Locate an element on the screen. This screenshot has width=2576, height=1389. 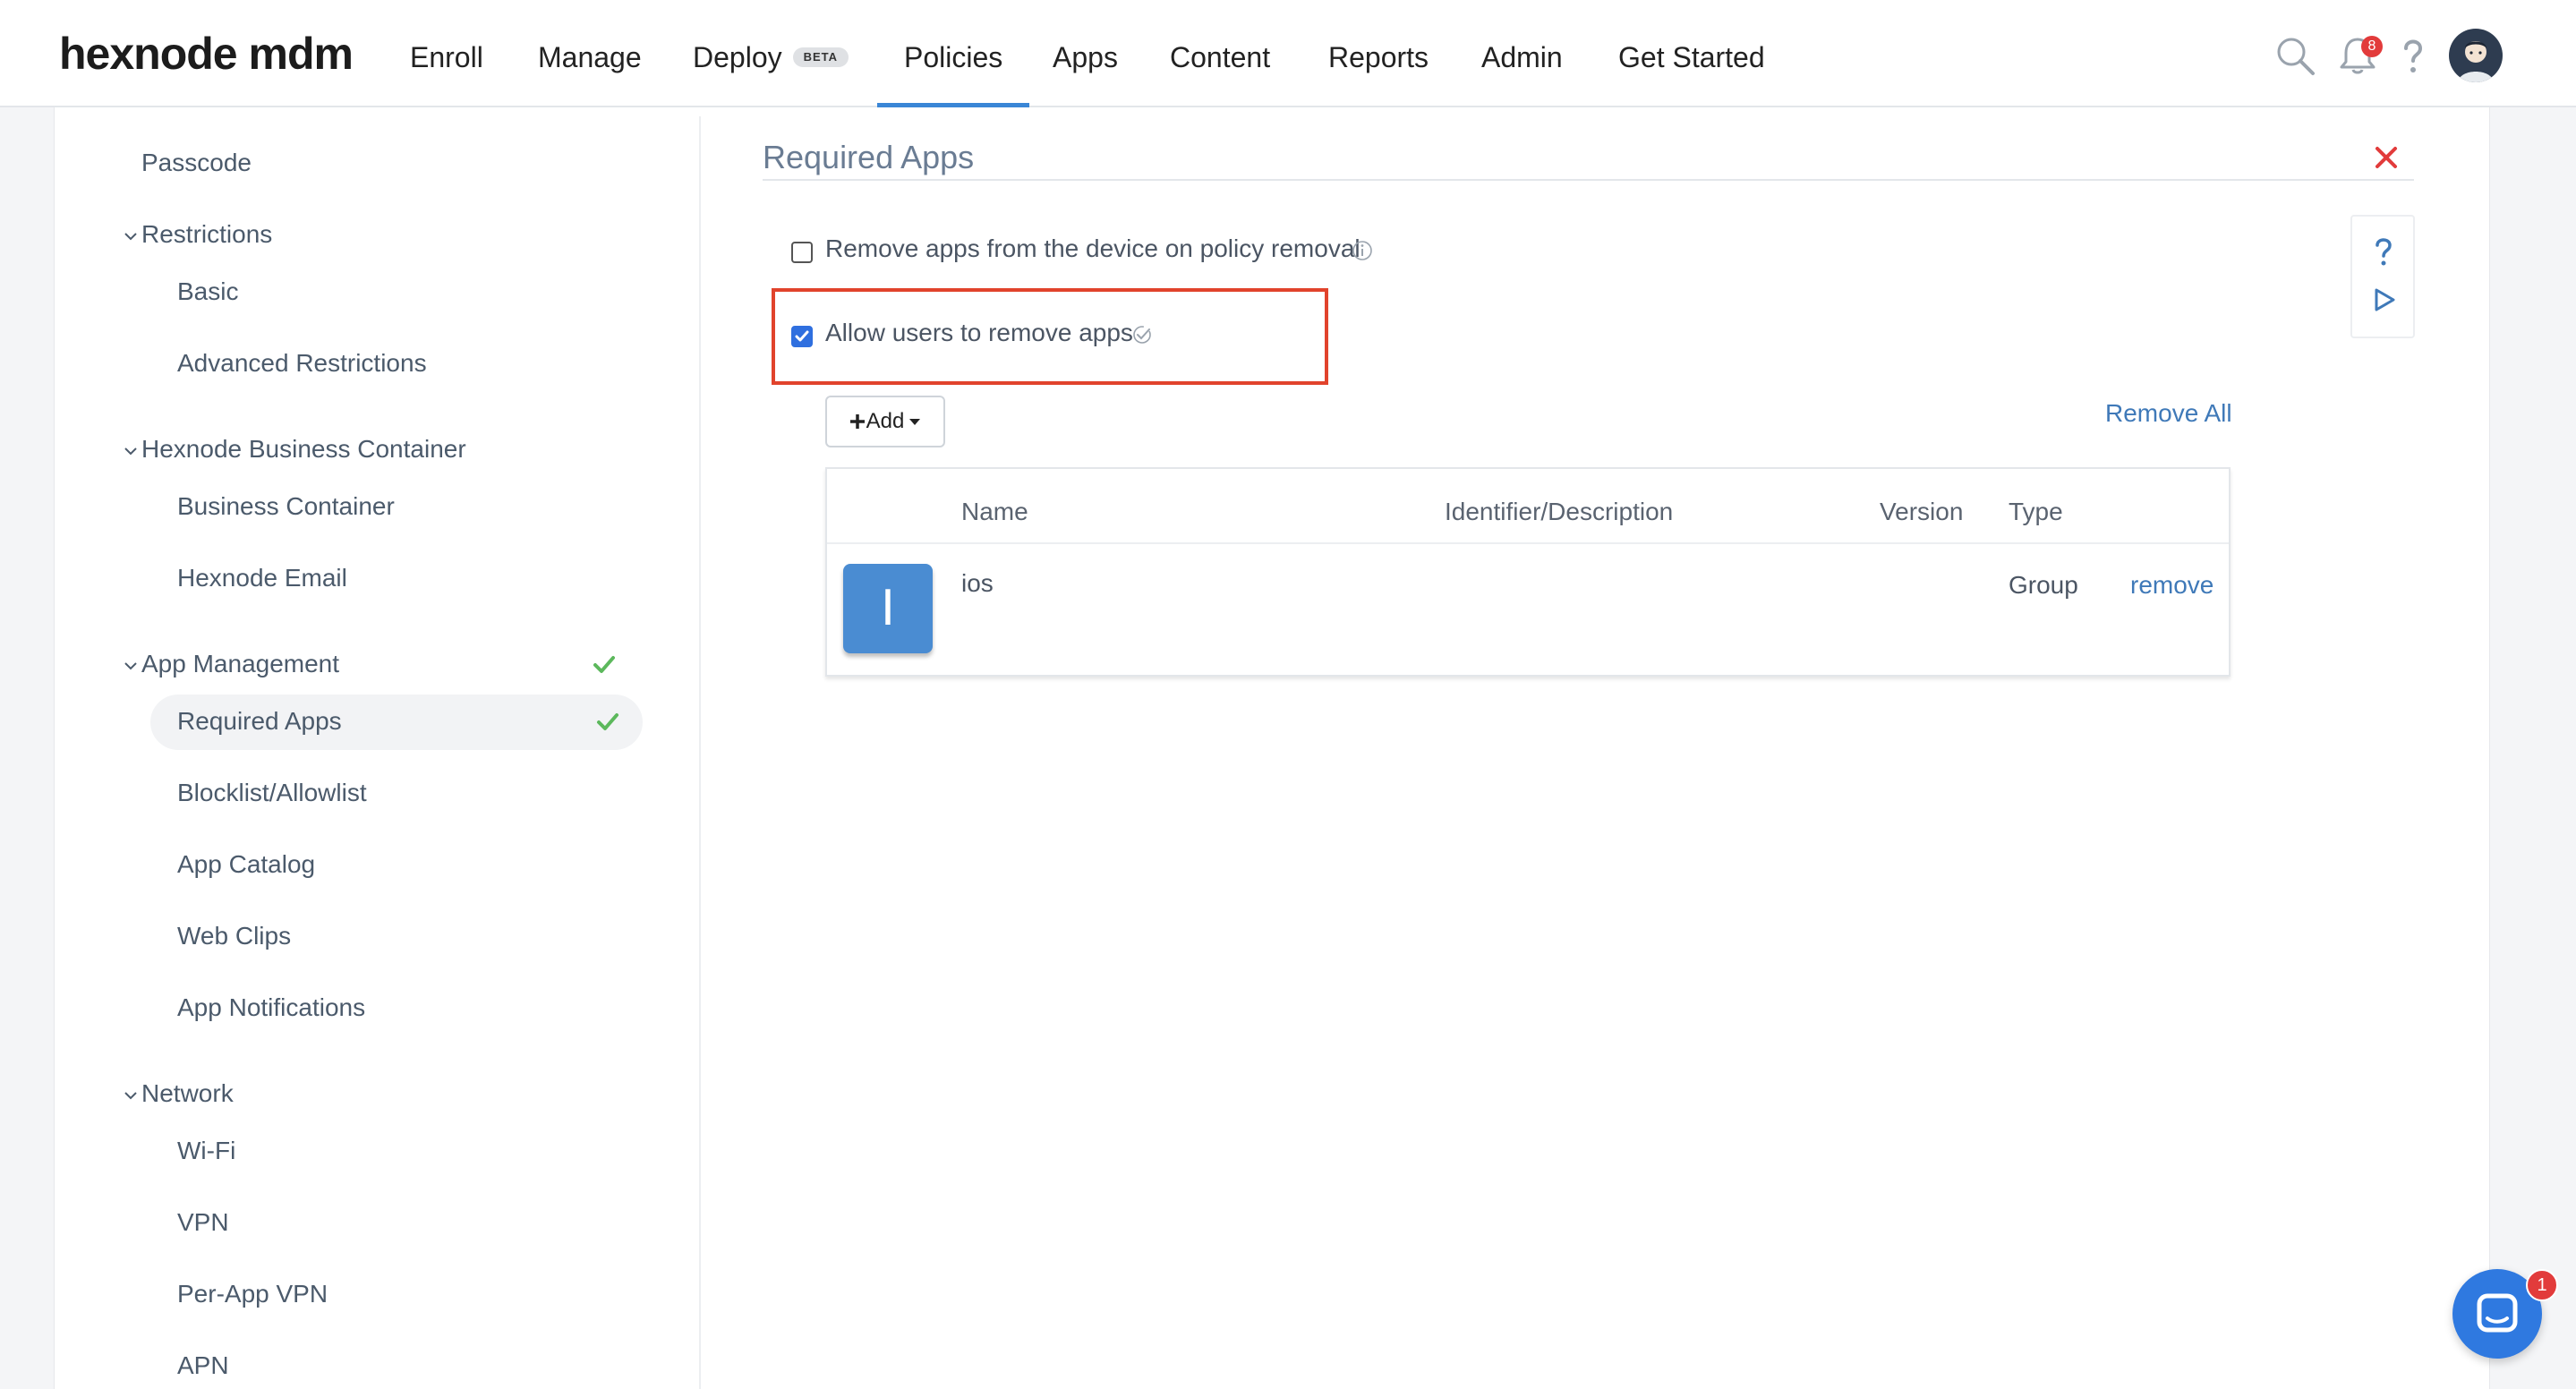
sidebar-item-hexnode-email: Hexnode Email is located at coordinates (262, 578).